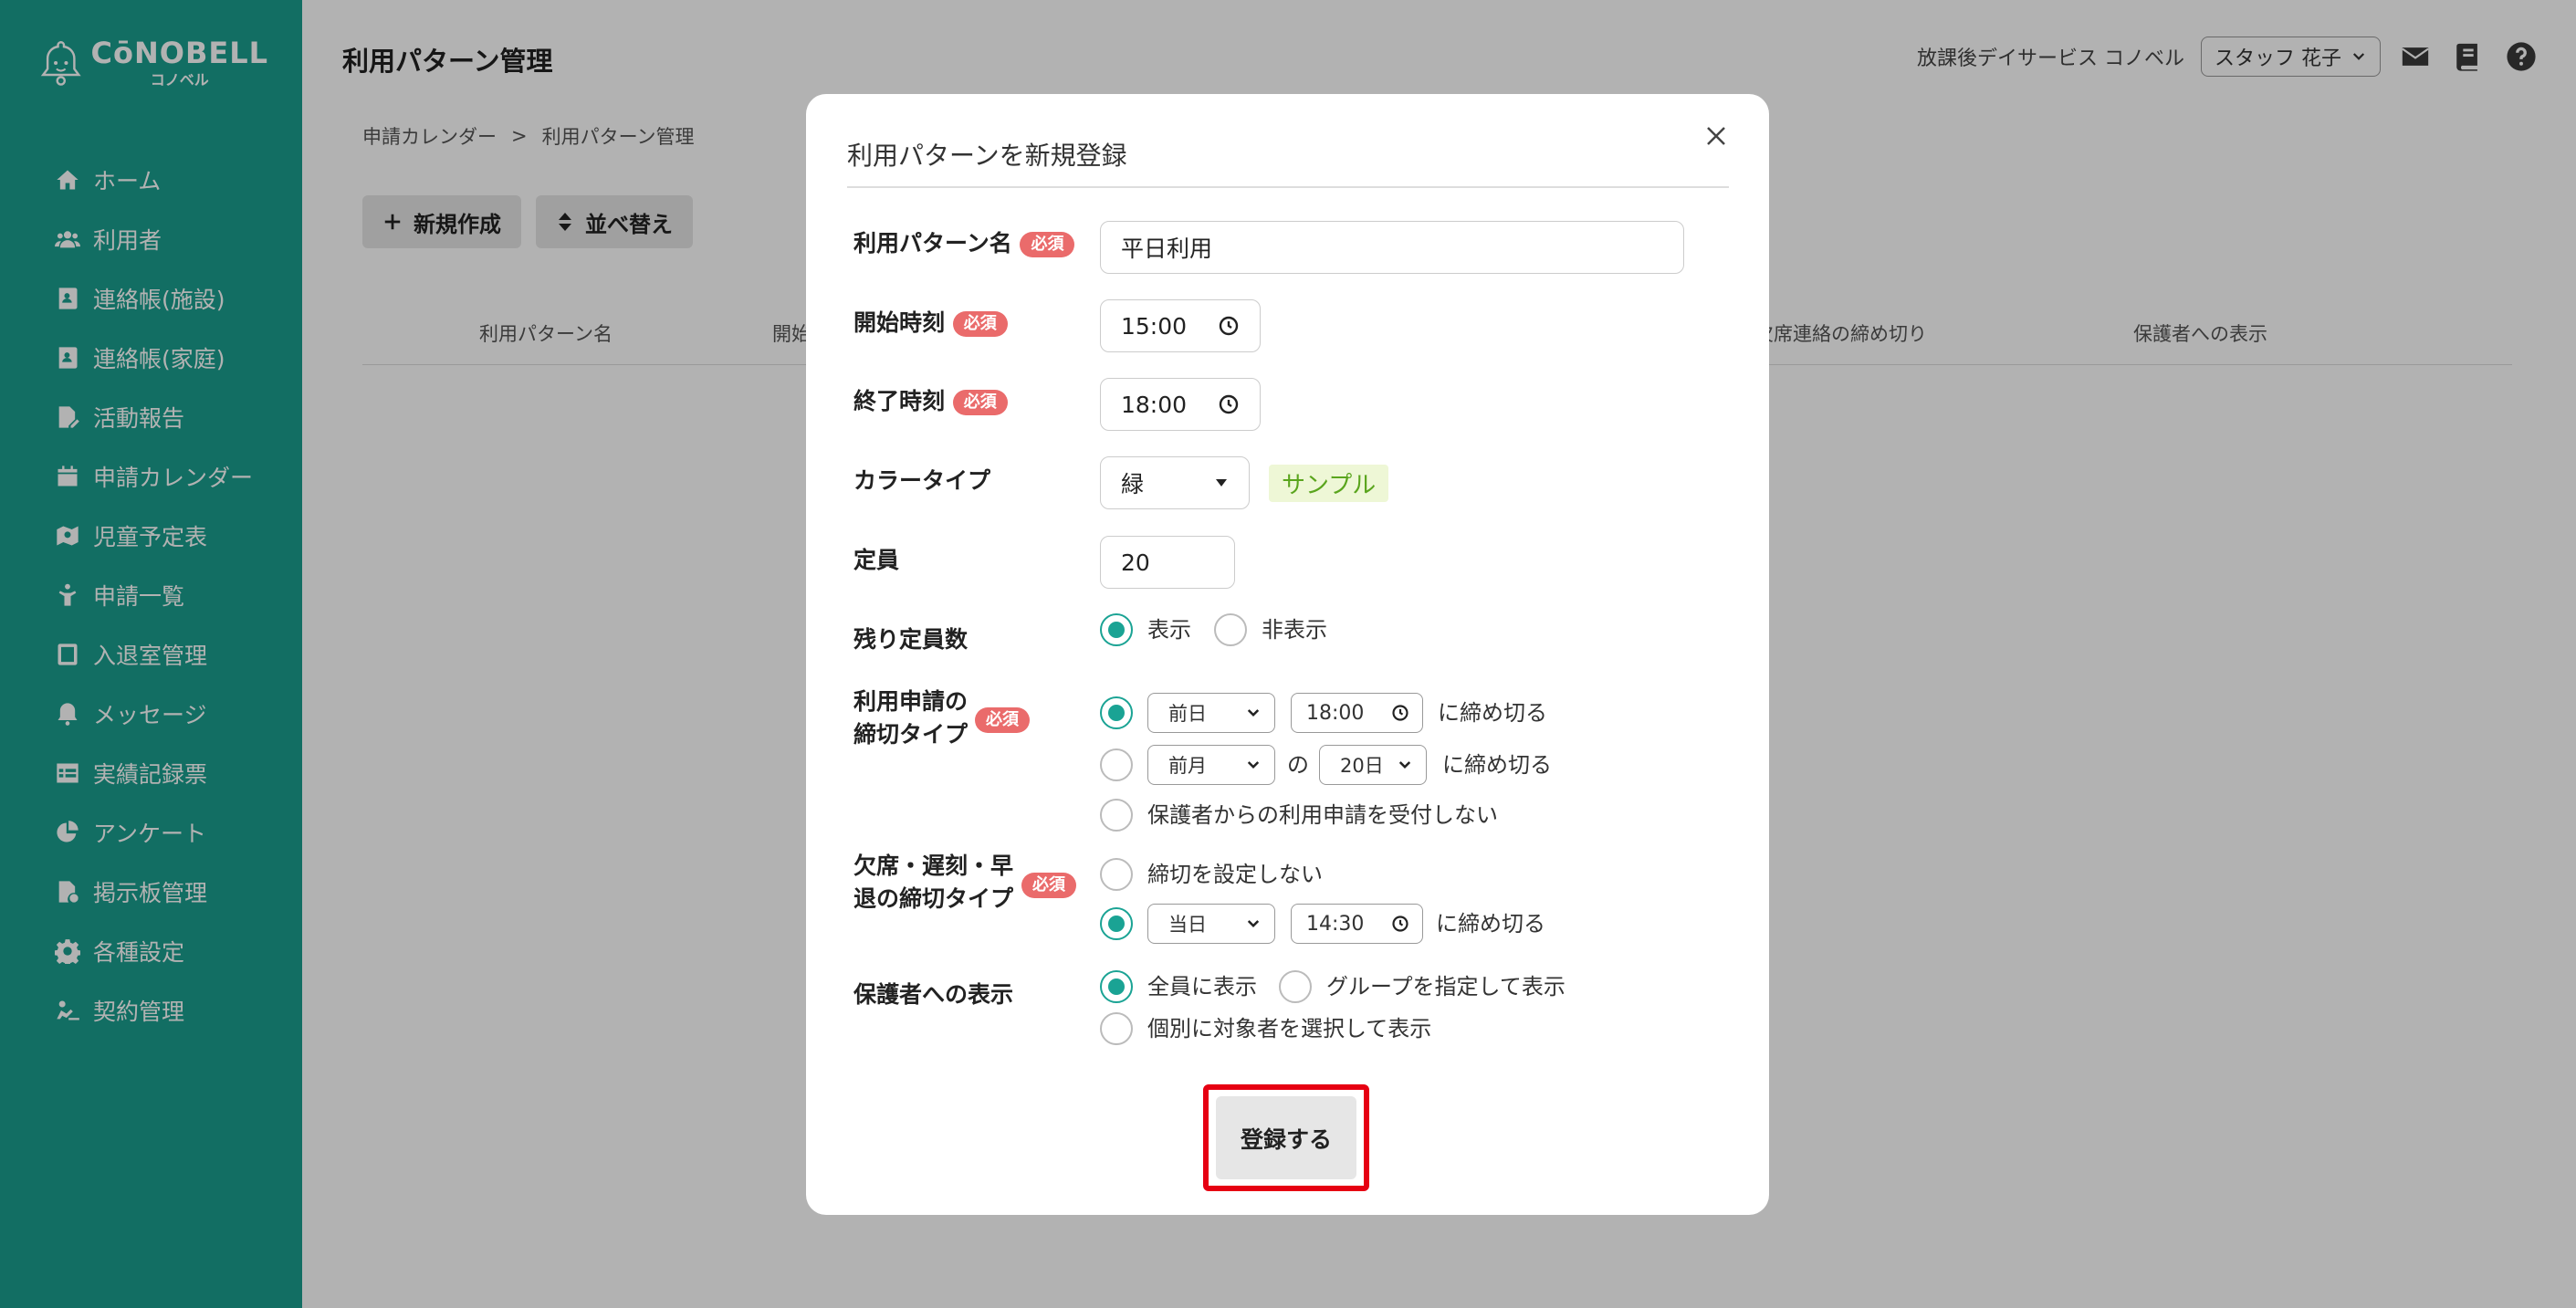 The height and width of the screenshot is (1308, 2576). What do you see at coordinates (1392, 247) in the screenshot?
I see `pattern-name-input: 平日利用` at bounding box center [1392, 247].